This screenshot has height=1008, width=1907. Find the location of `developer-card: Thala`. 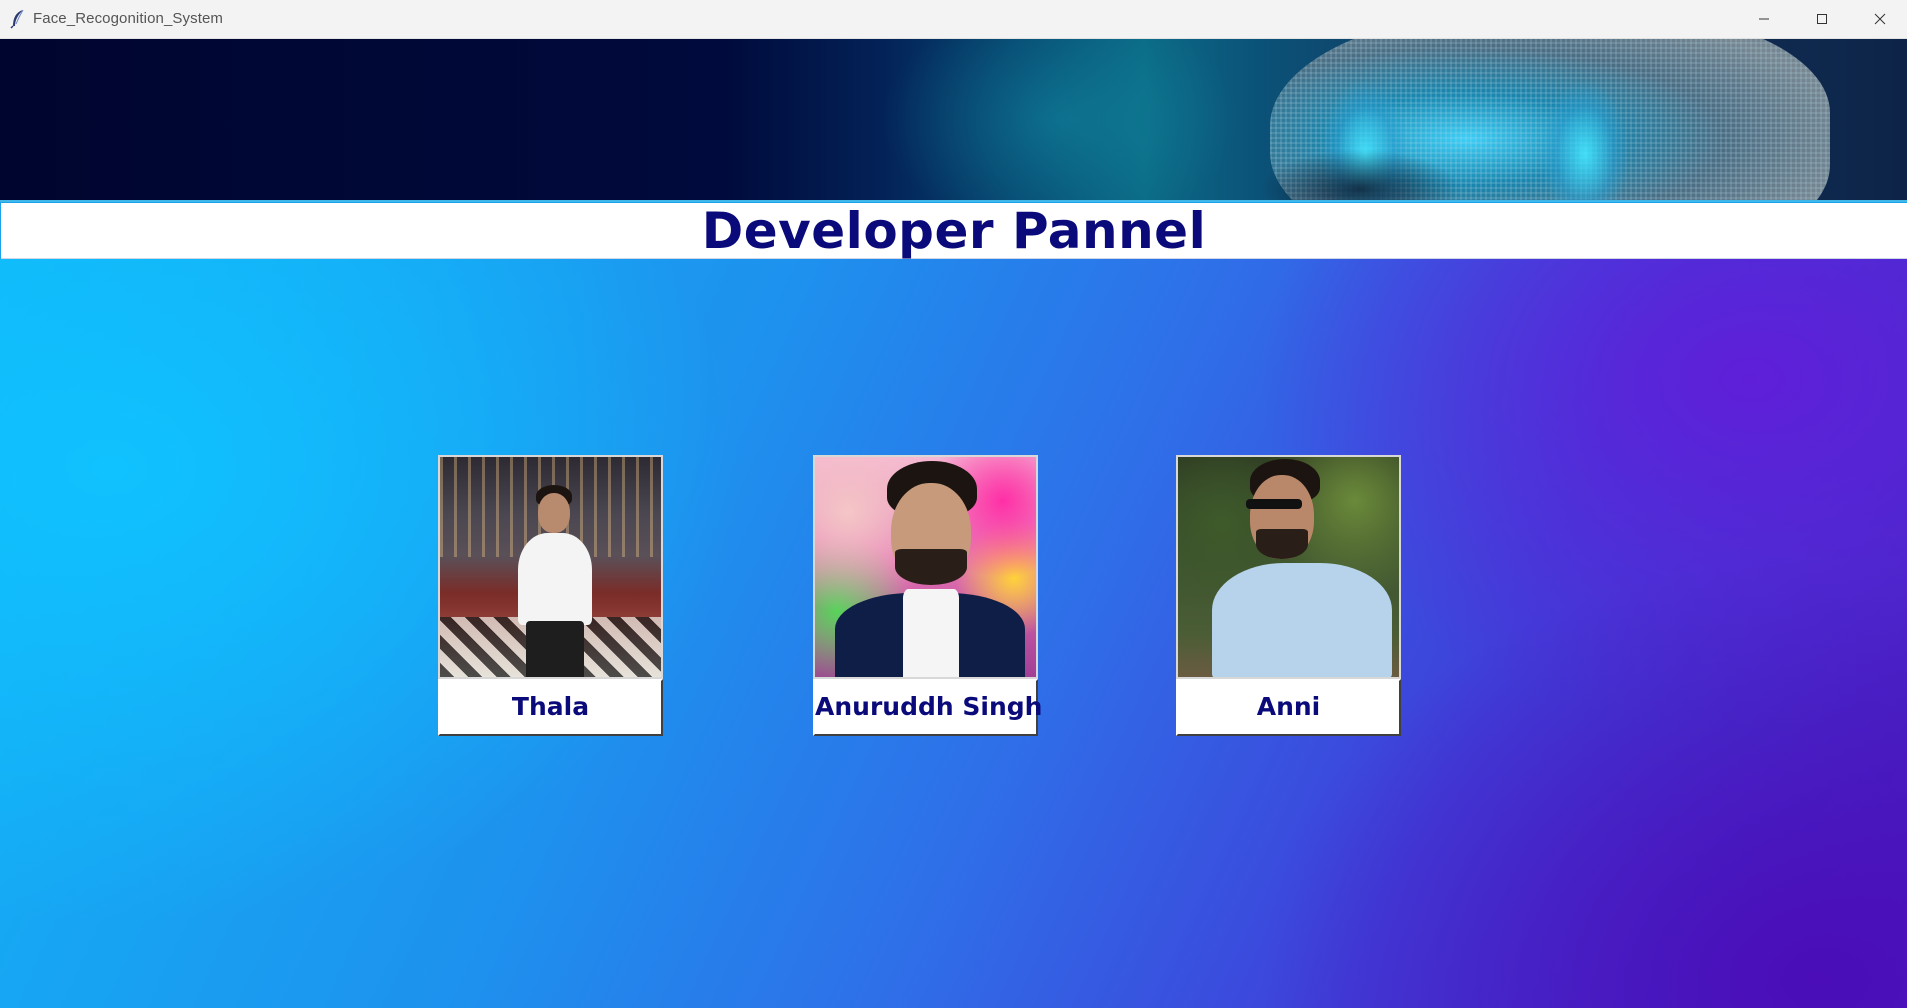

developer-card: Thala is located at coordinates (550, 595).